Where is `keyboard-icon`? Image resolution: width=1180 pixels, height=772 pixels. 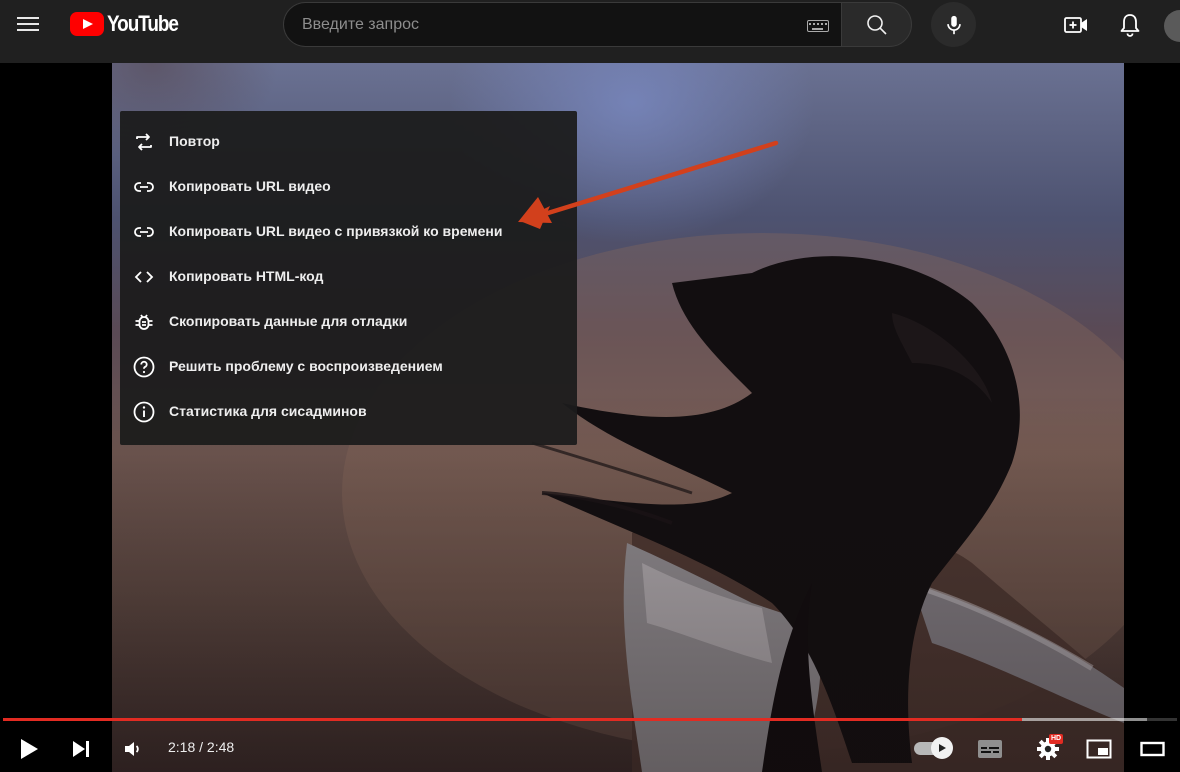 keyboard-icon is located at coordinates (818, 26).